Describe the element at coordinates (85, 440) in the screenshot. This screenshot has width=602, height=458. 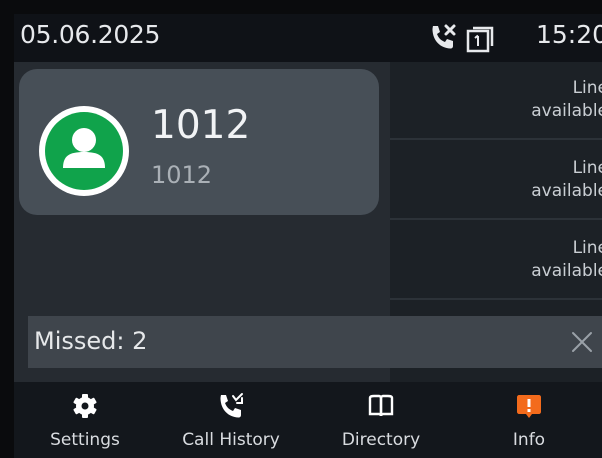
I see `nav-settings-label: Settings` at that location.